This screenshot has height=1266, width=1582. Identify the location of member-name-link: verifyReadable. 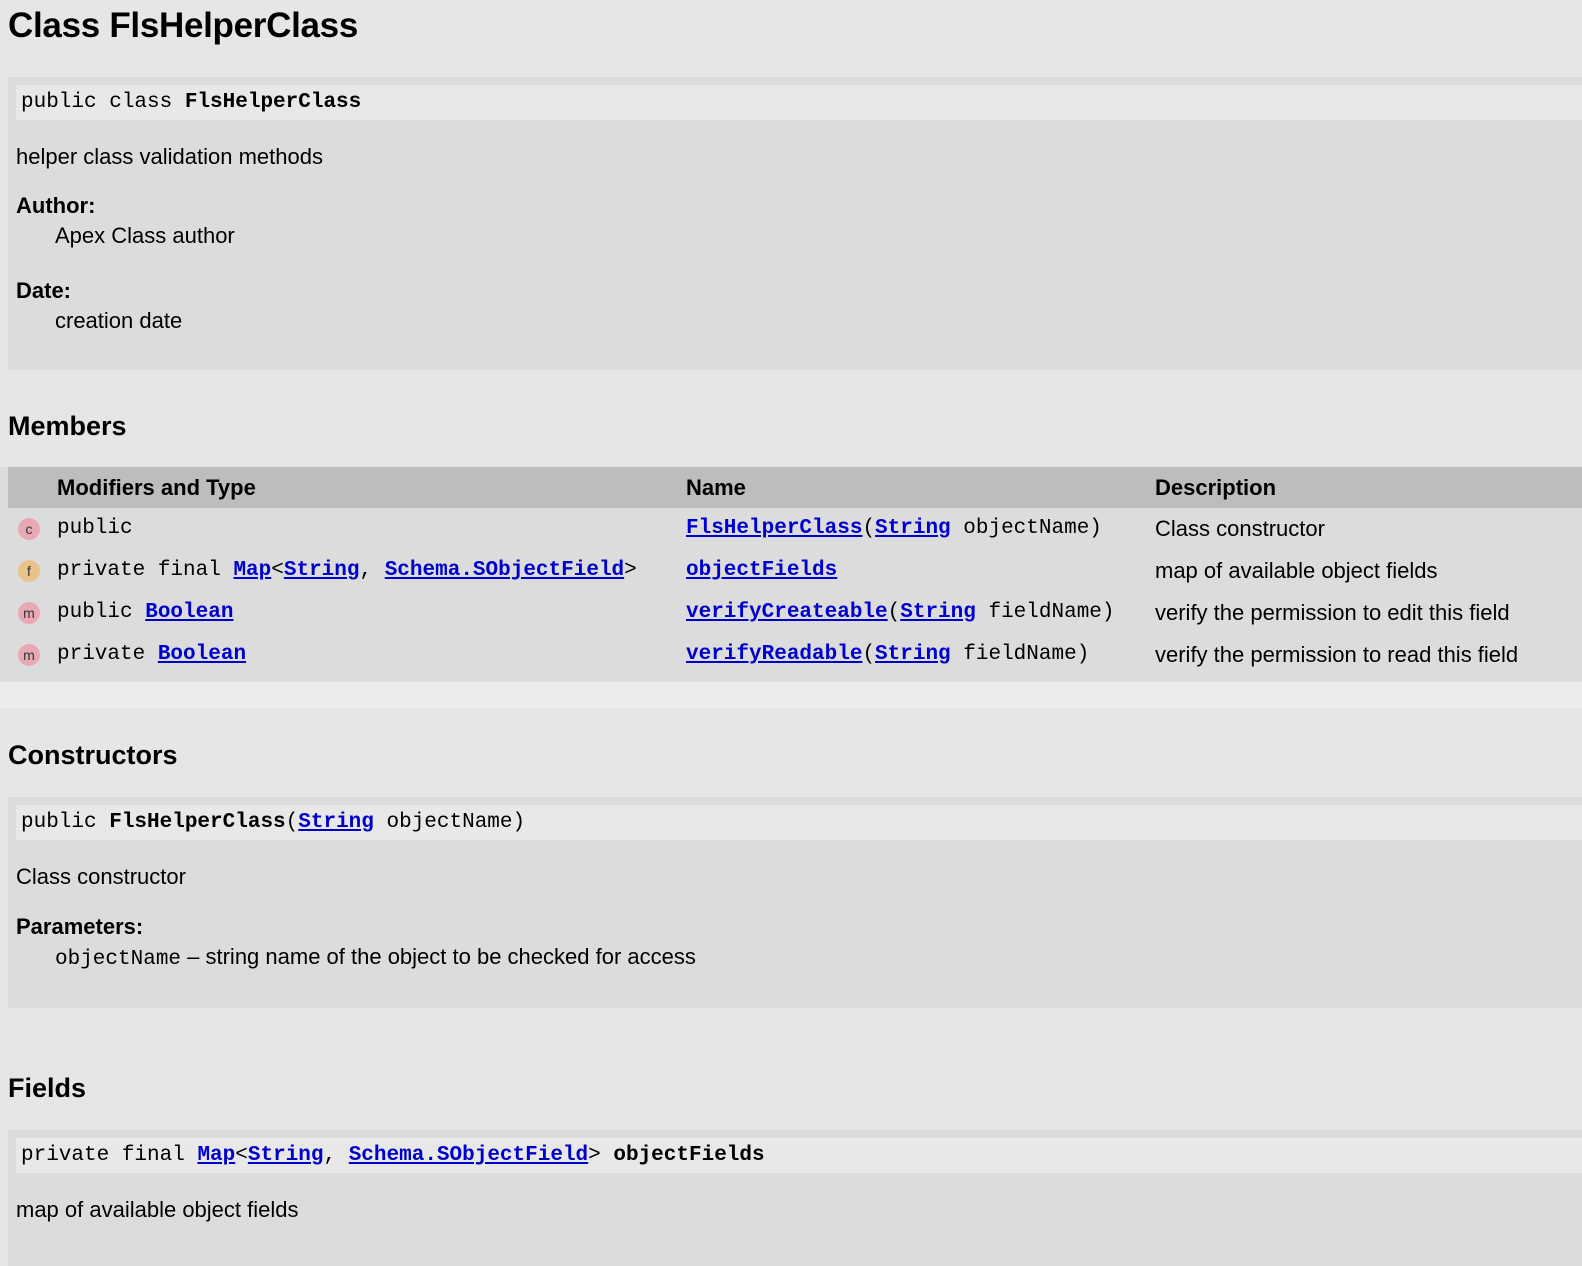
(774, 654).